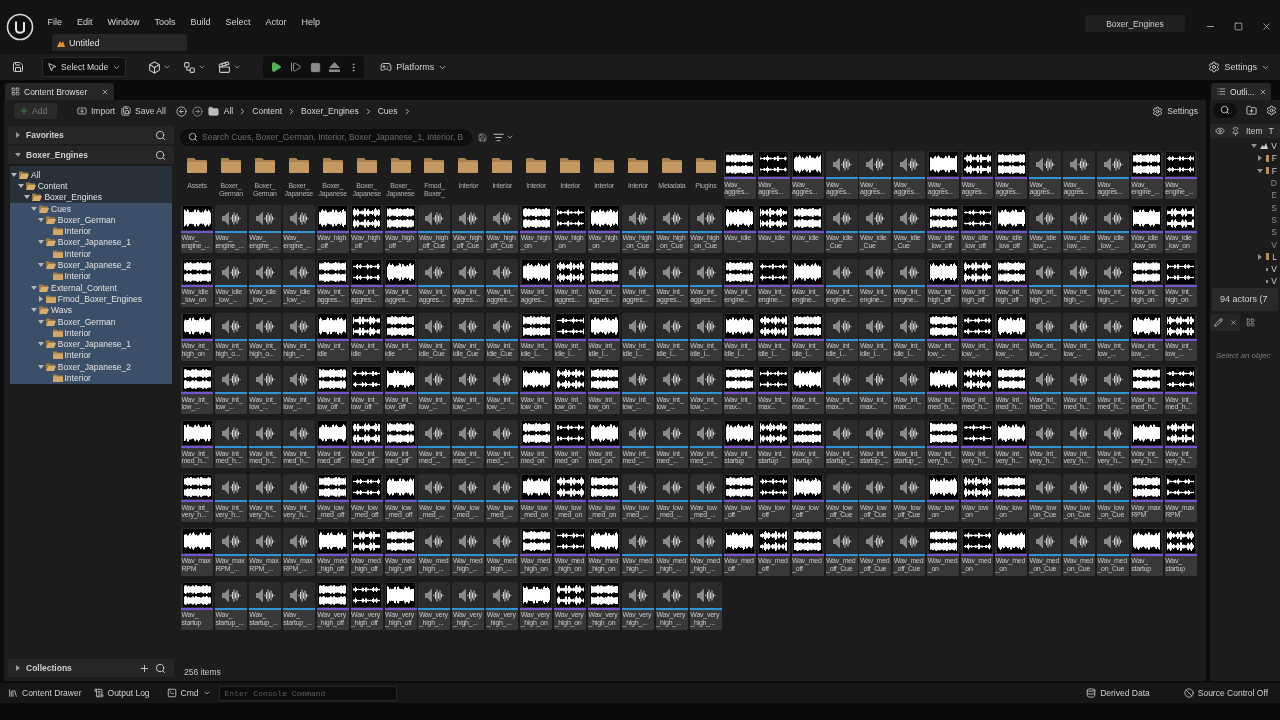 This screenshot has height=720, width=1280. I want to click on column-title: T, so click(1271, 131).